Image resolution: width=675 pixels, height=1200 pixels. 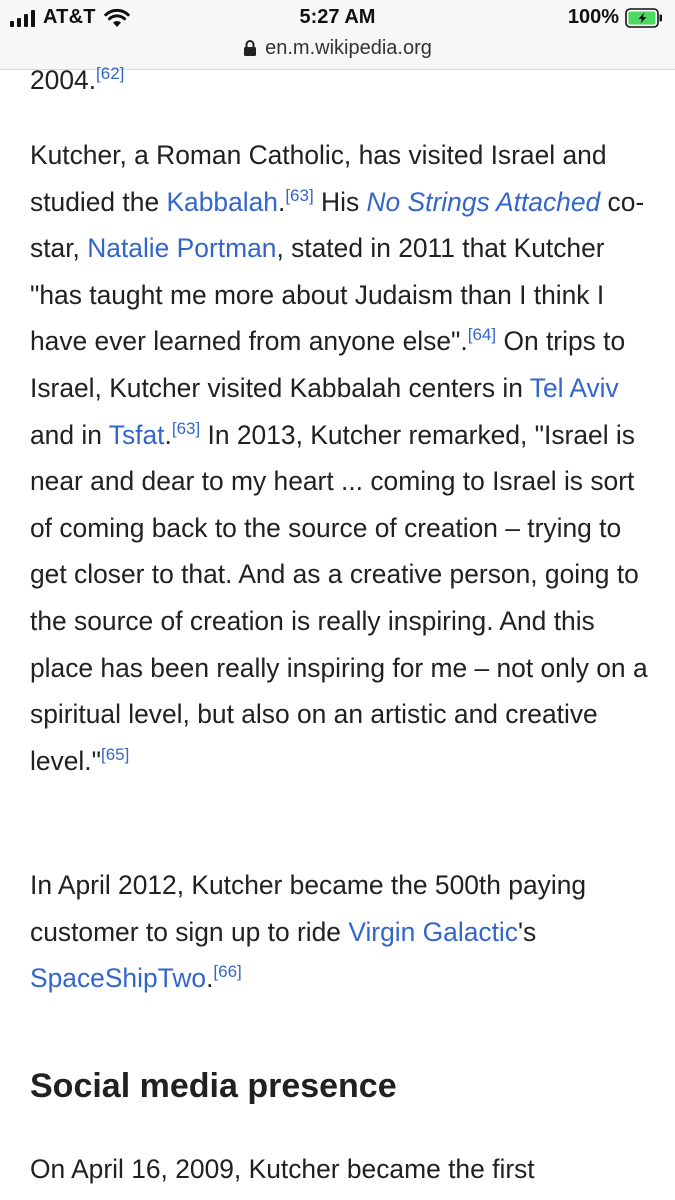 What do you see at coordinates (222, 202) in the screenshot?
I see `link-kabbalah: Kabbalah` at bounding box center [222, 202].